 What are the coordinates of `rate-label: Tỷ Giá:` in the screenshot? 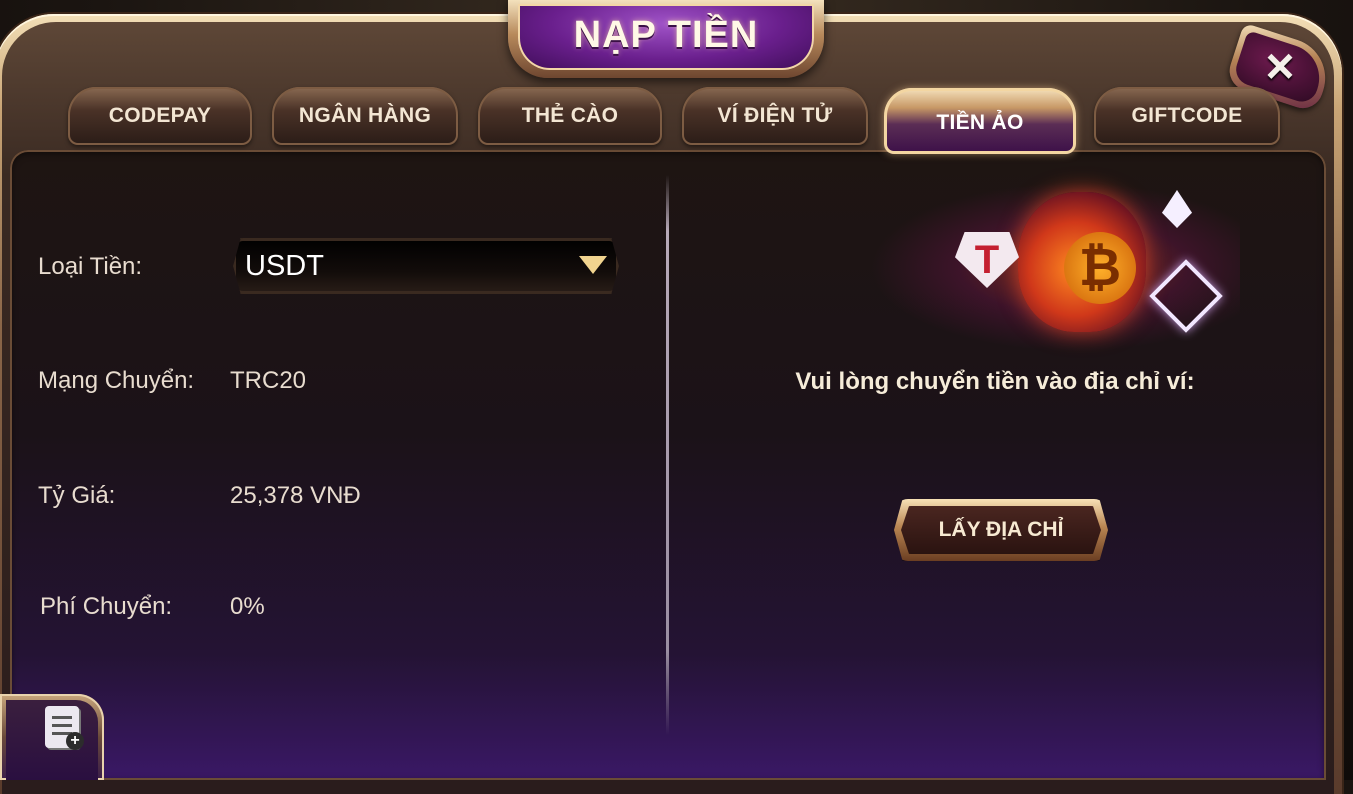 It's located at (77, 495).